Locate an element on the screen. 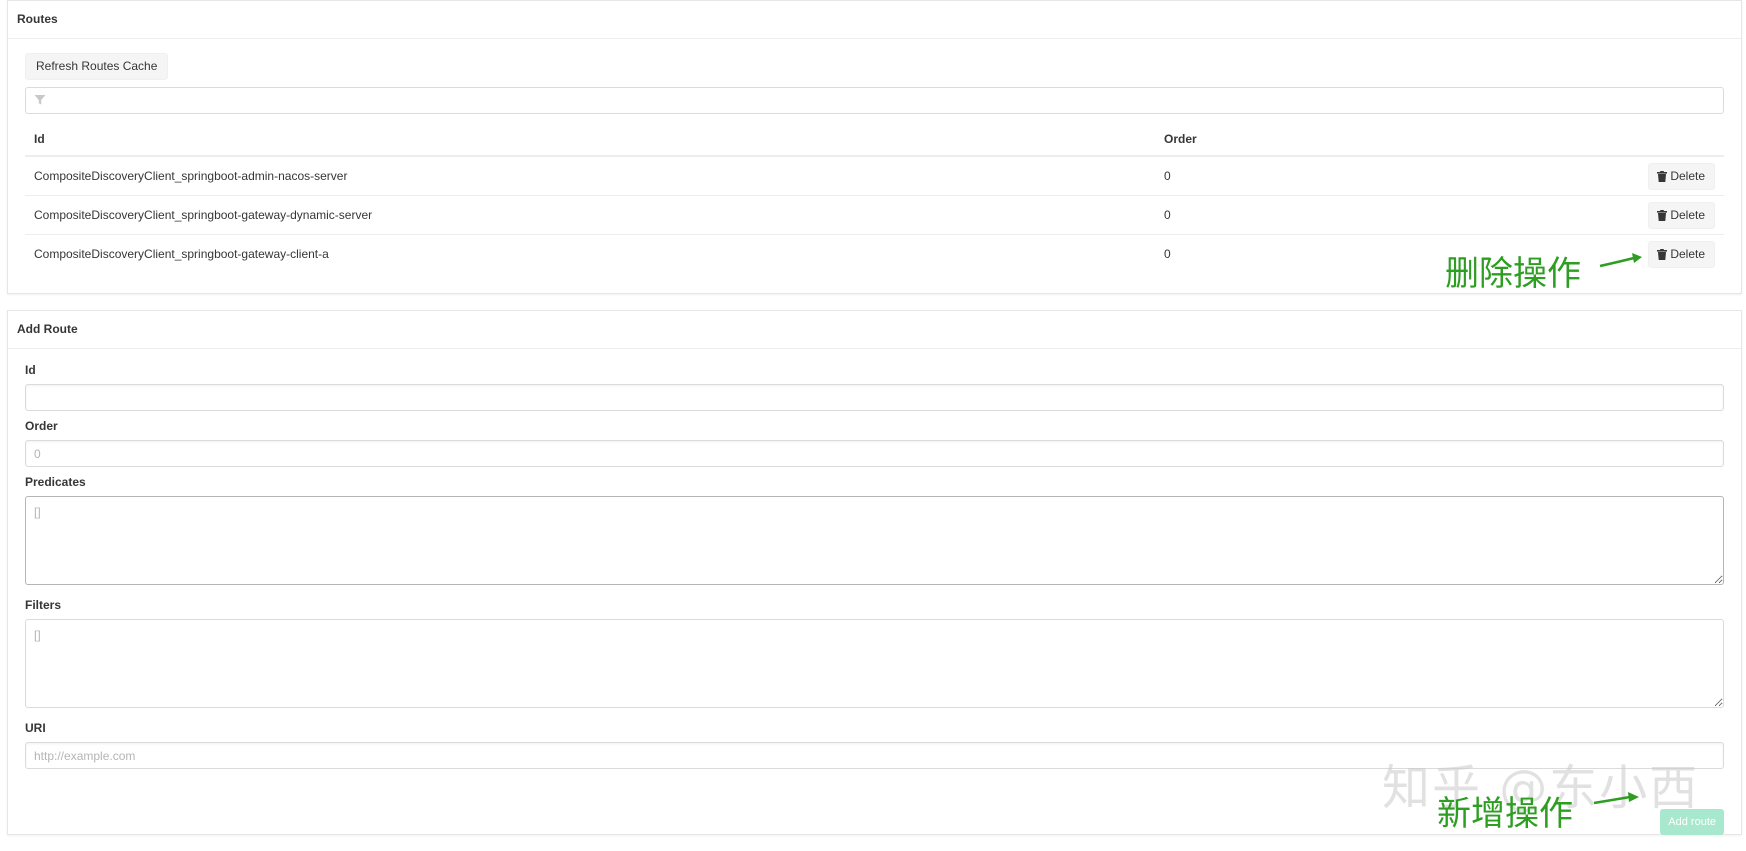  filters-textarea is located at coordinates (874, 663).